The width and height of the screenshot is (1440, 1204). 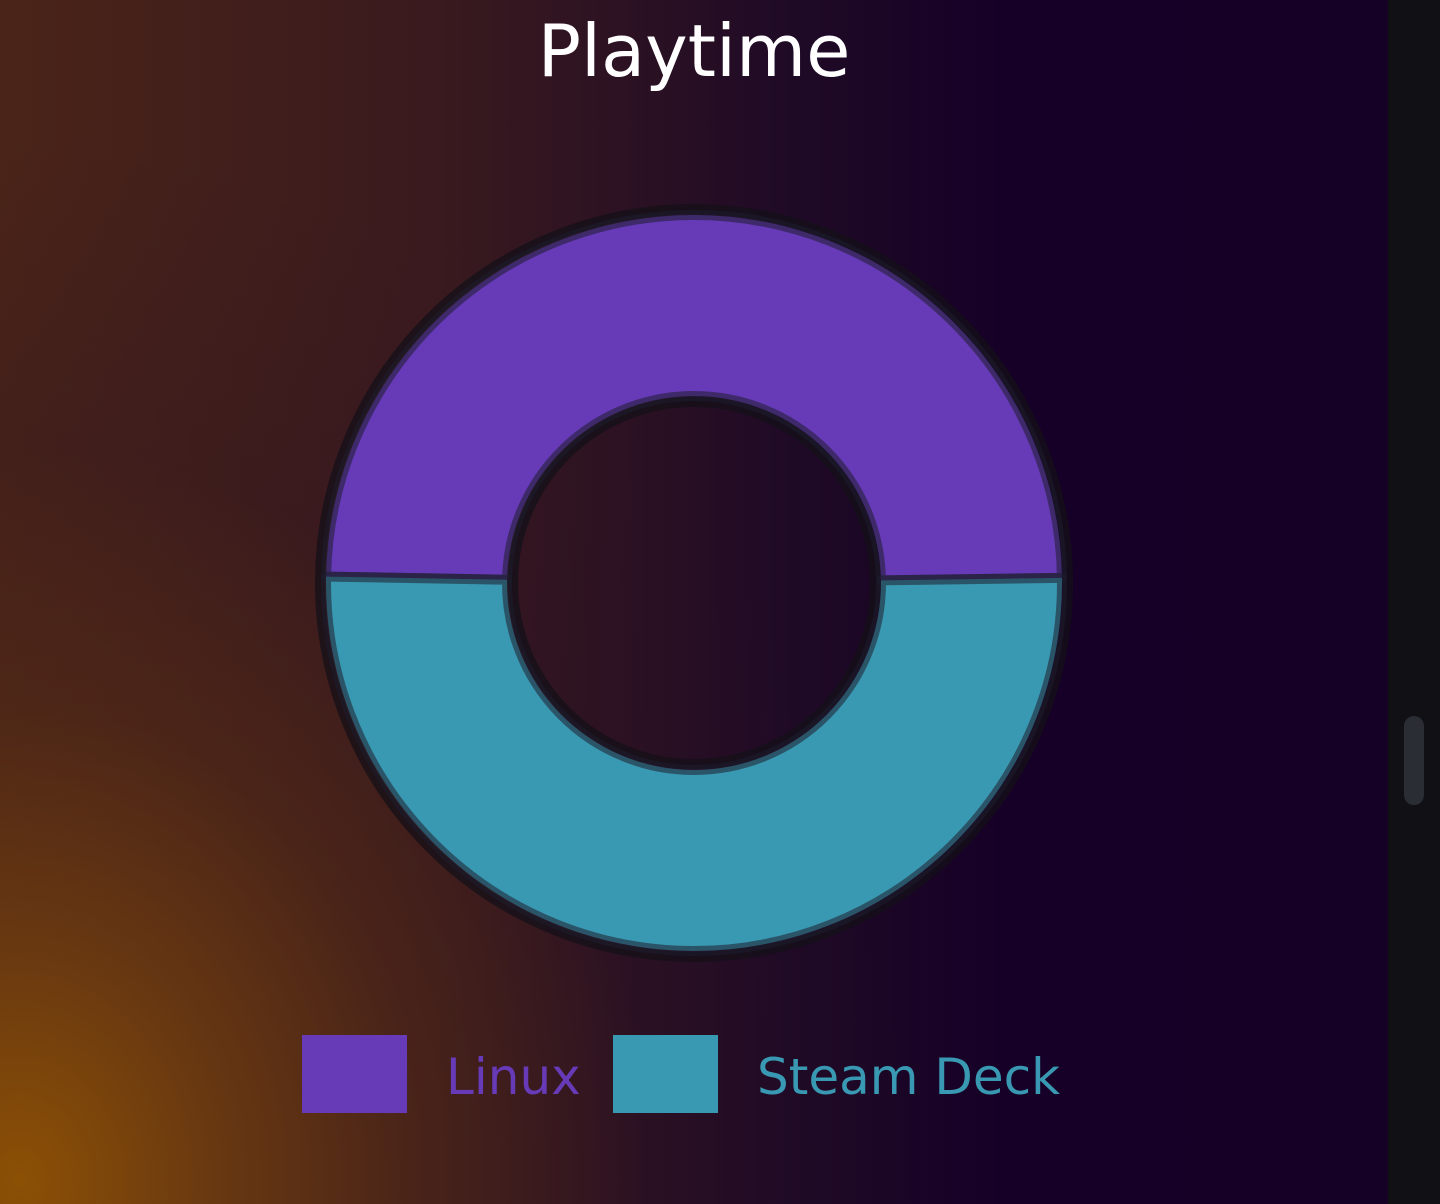 I want to click on scrollbar-thumb, so click(x=1414, y=760).